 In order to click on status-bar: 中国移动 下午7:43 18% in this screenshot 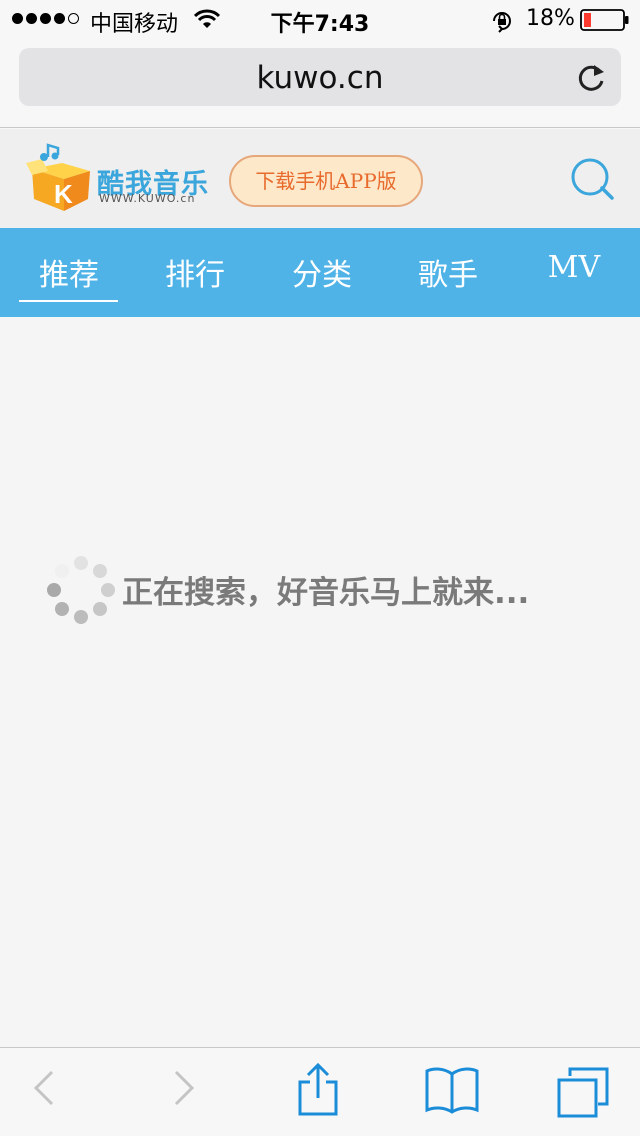, I will do `click(320, 20)`.